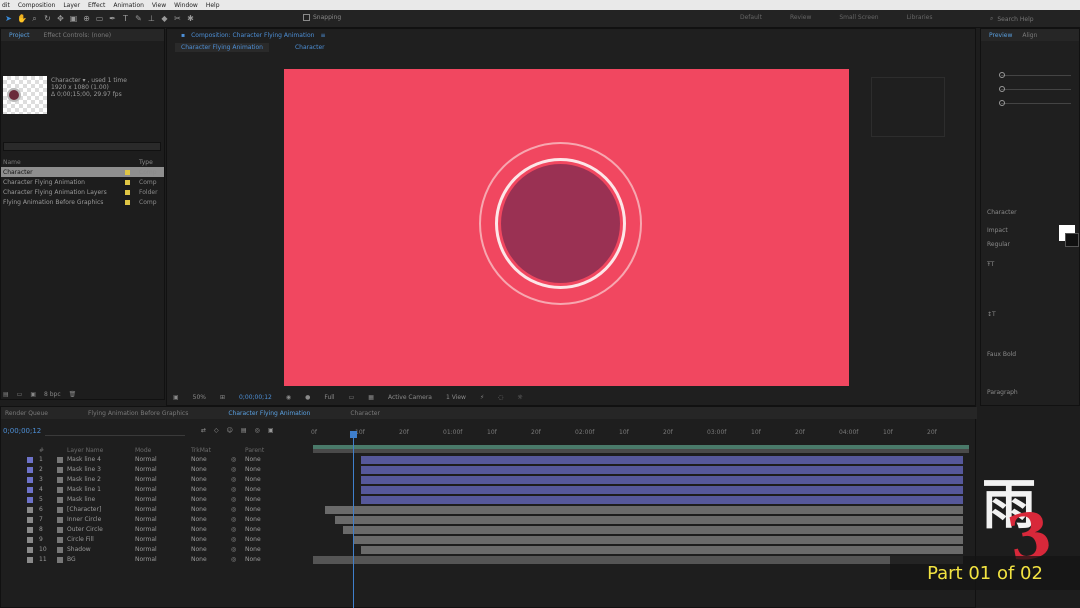 The height and width of the screenshot is (608, 1080). Describe the element at coordinates (86, 18) in the screenshot. I see `pan-icon: ⊕` at that location.